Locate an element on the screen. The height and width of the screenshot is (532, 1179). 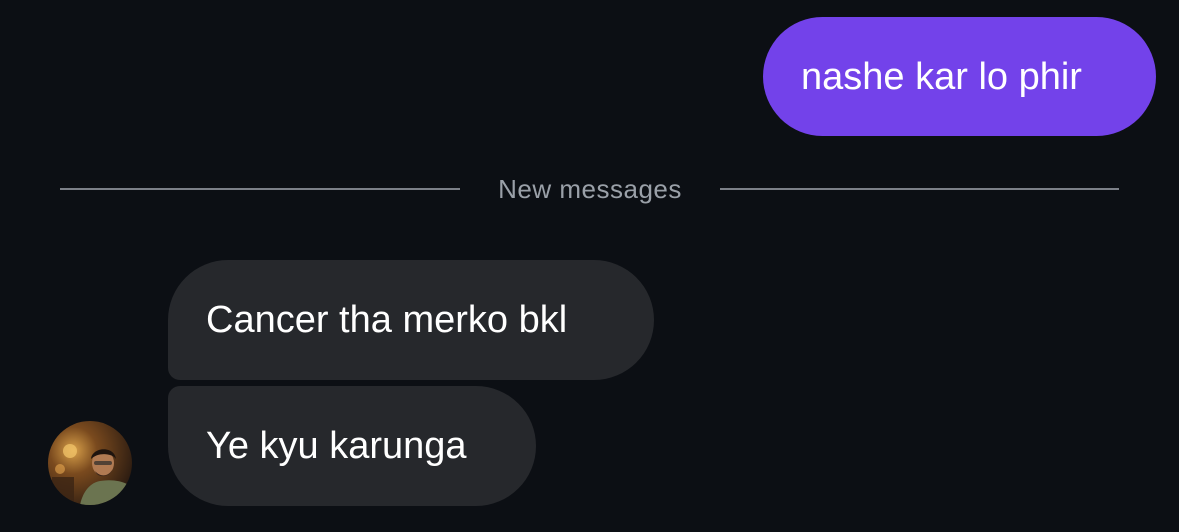
divider-label: New messages is located at coordinates (590, 189).